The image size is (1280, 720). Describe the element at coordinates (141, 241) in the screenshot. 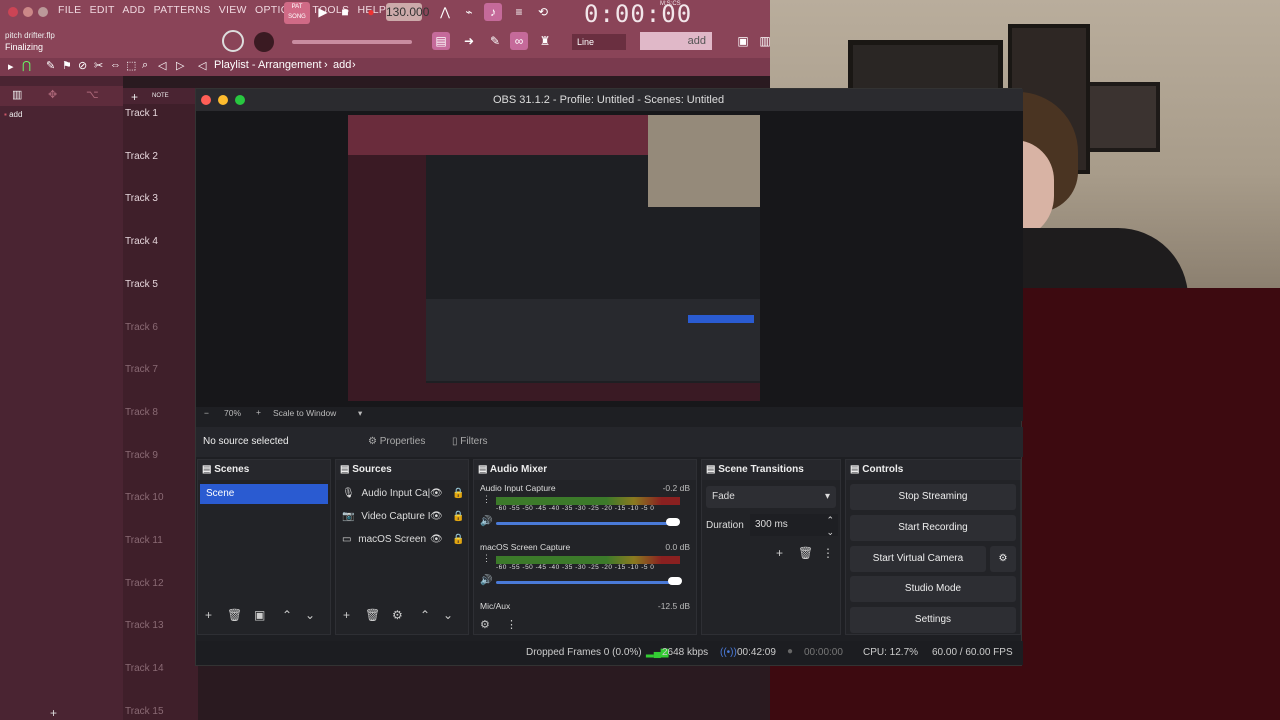

I see `track-label: Track 4` at that location.